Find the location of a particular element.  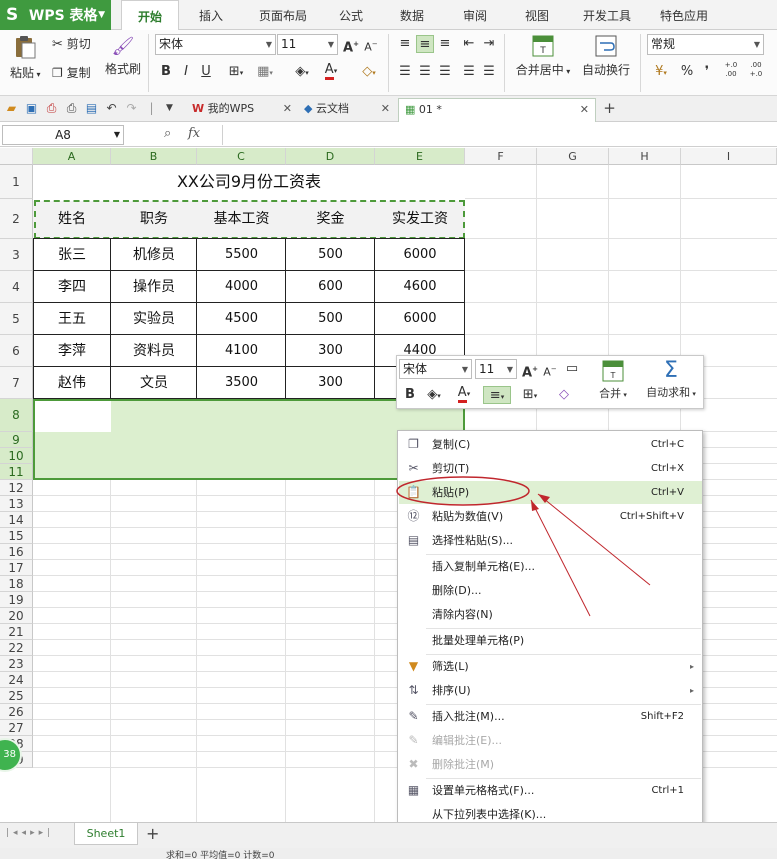

add-sheet-icon: + is located at coordinates (152, 833).